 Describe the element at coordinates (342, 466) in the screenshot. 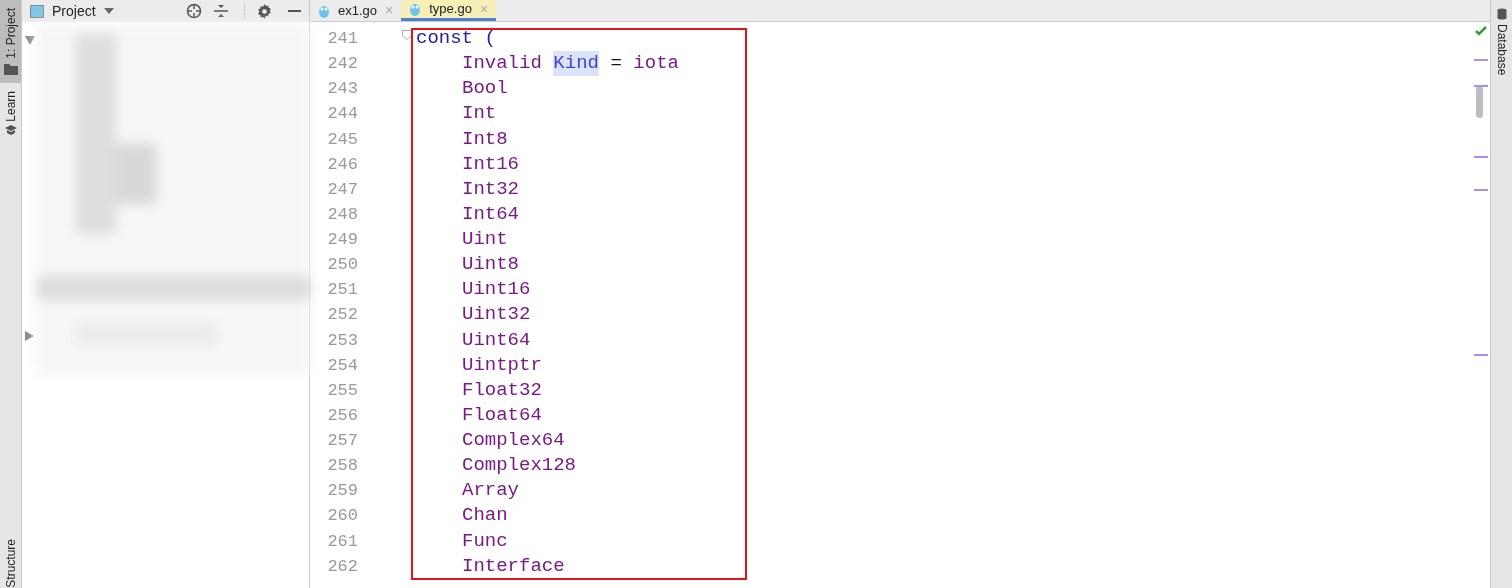

I see `line-number: 258` at that location.